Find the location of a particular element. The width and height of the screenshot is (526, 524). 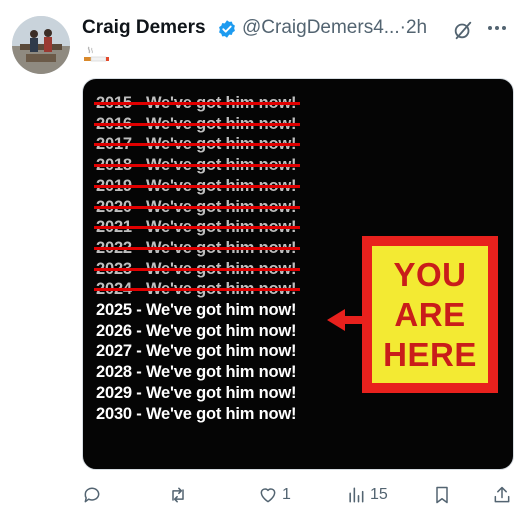

author-name: Craig Demers is located at coordinates (144, 28).